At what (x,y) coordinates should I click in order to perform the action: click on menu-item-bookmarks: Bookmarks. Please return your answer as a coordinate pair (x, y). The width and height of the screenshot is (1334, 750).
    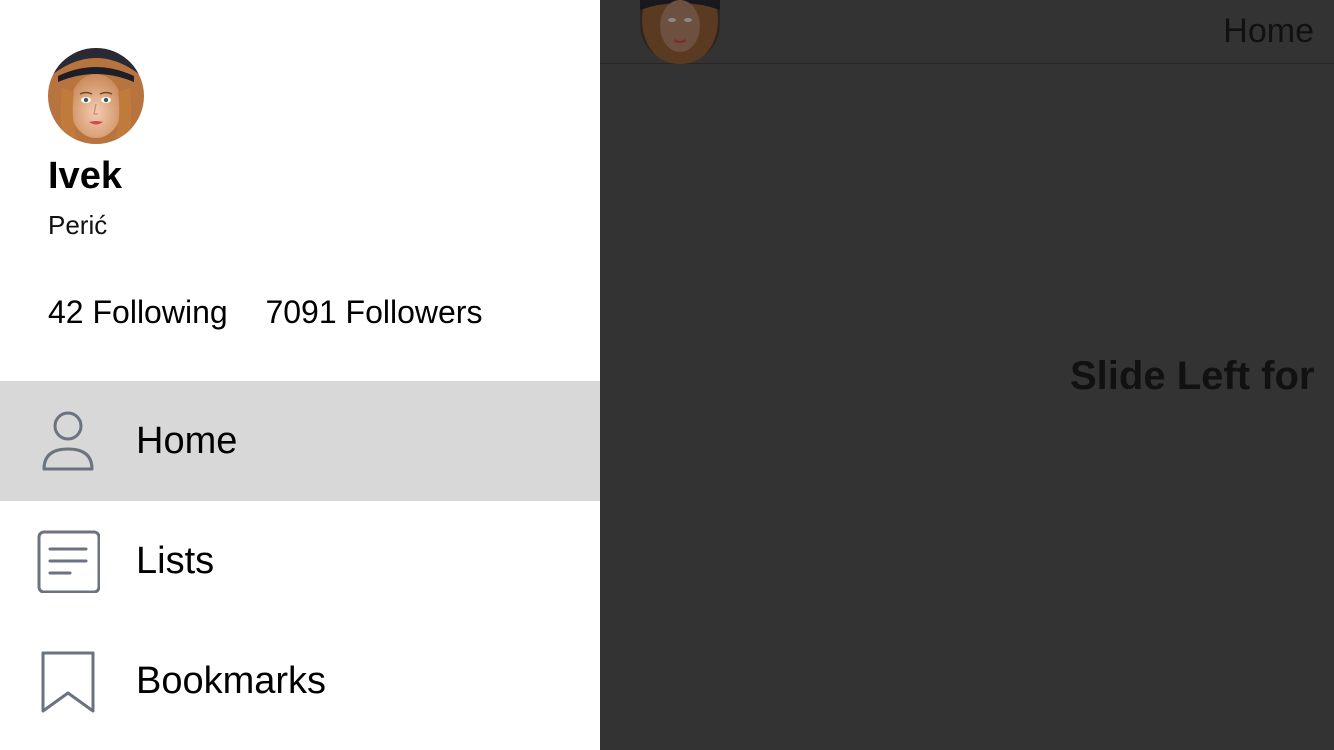
    Looking at the image, I should click on (300, 681).